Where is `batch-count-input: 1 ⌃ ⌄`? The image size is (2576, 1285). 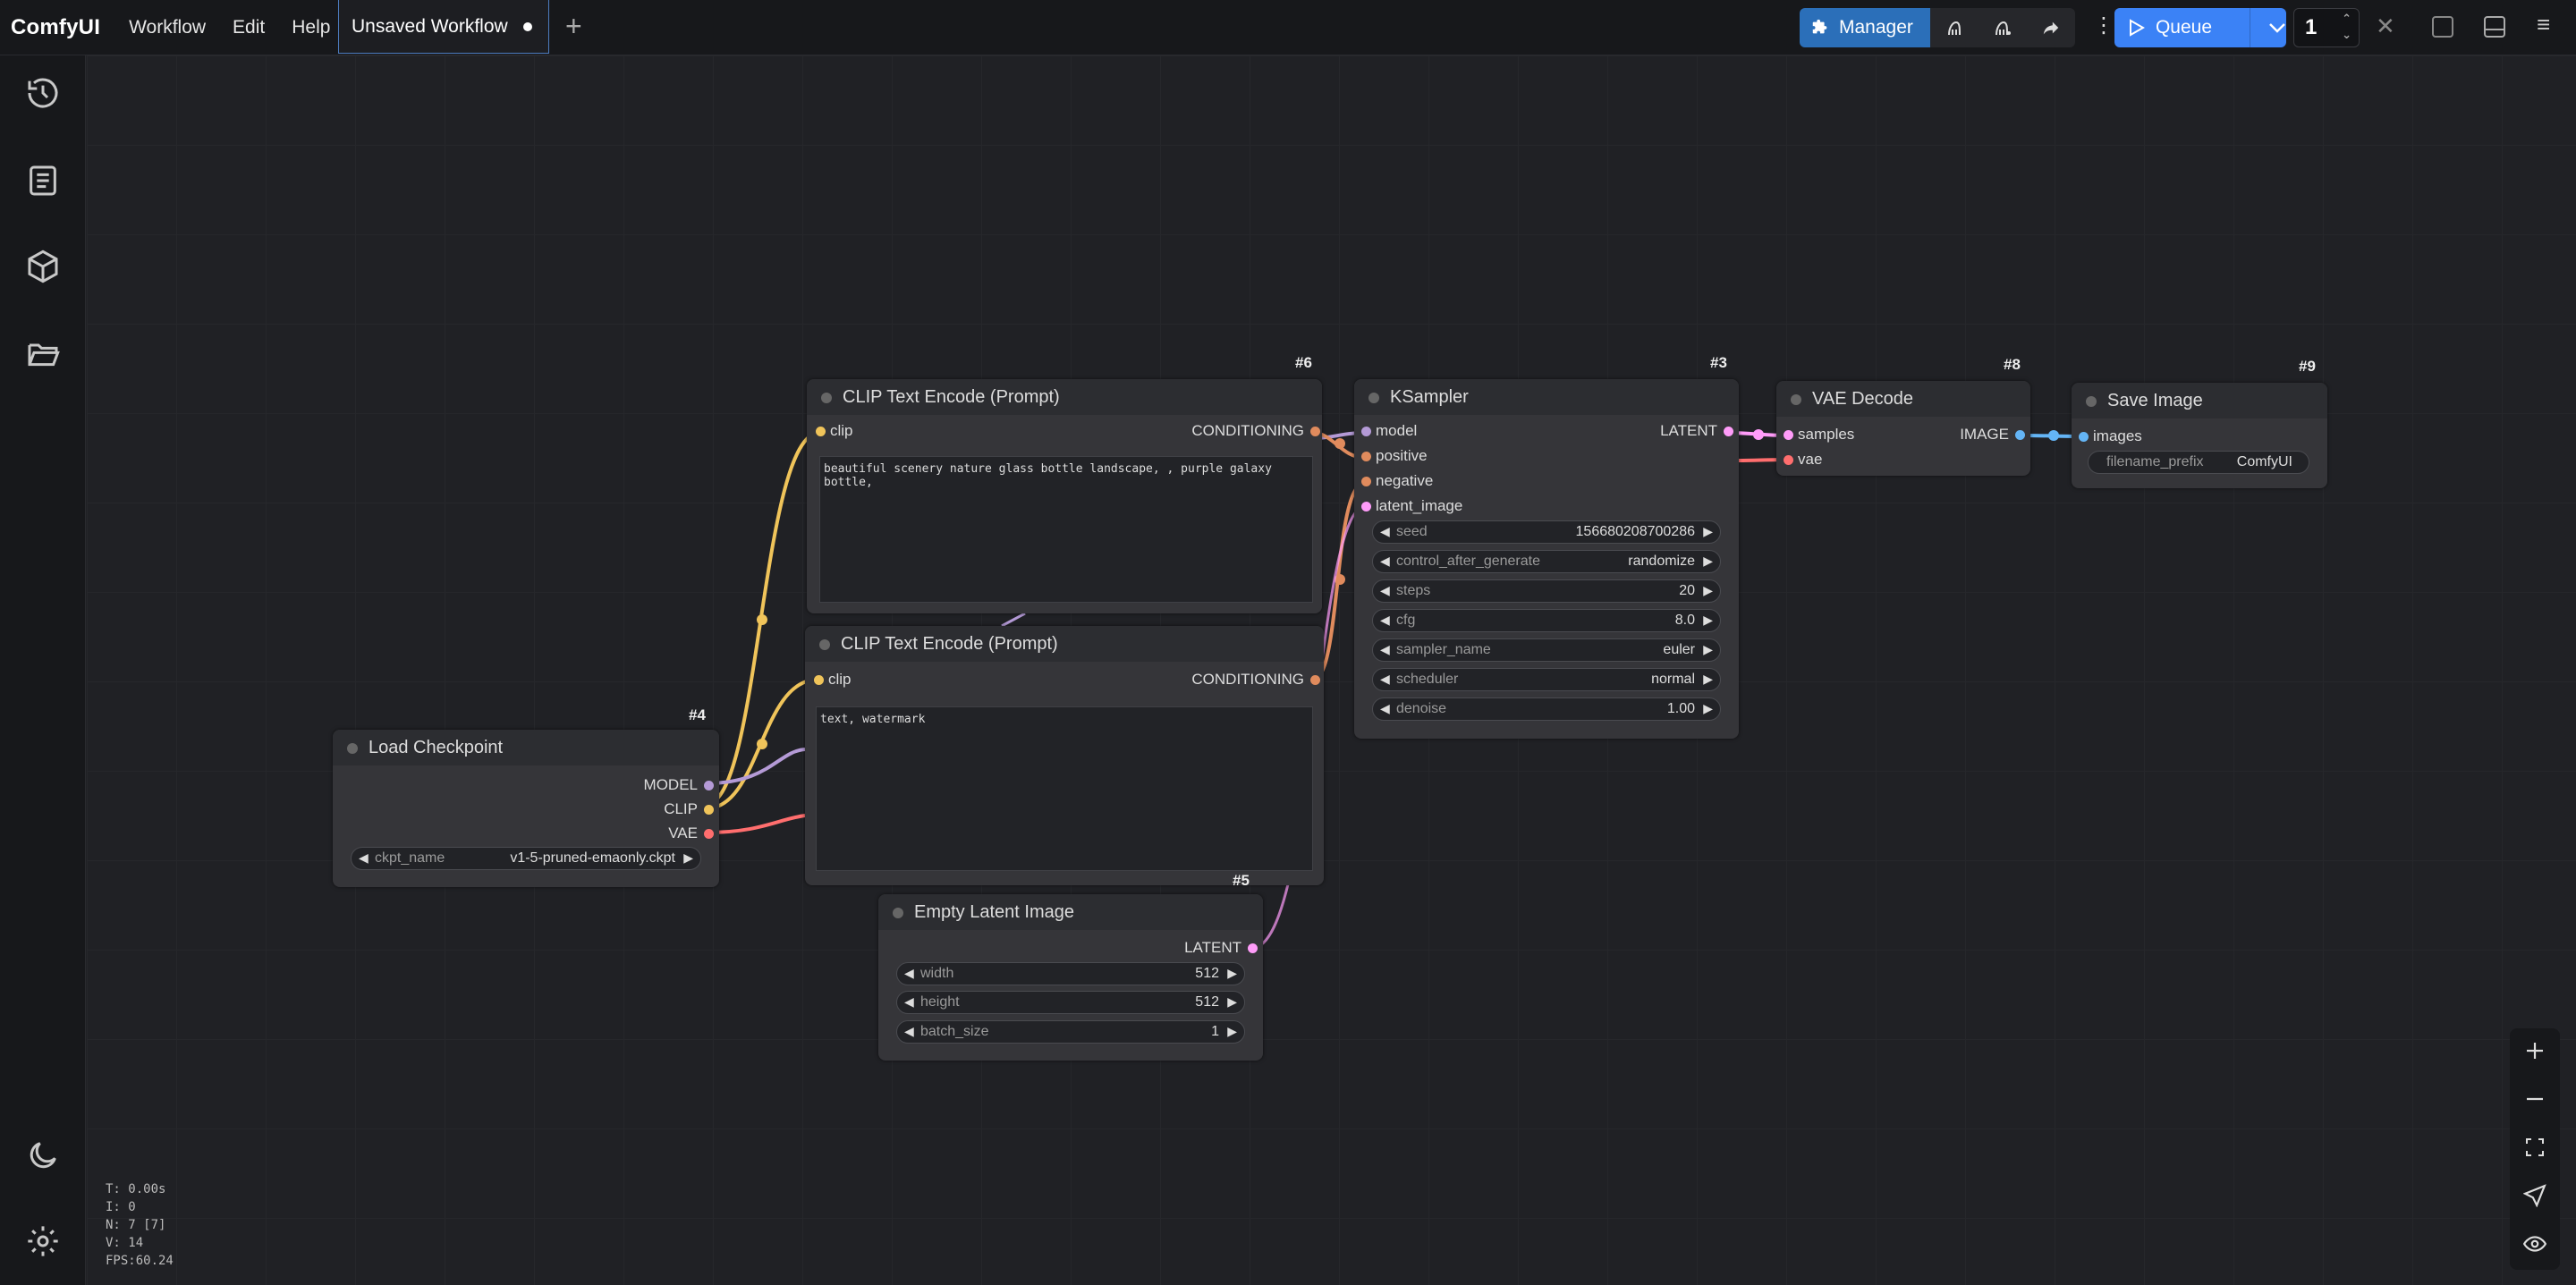 batch-count-input: 1 ⌃ ⌄ is located at coordinates (2326, 27).